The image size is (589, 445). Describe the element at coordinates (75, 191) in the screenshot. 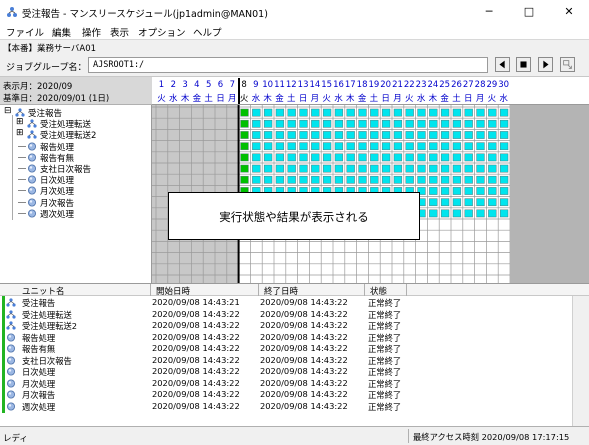

I see `tree-item: 月次処理` at that location.